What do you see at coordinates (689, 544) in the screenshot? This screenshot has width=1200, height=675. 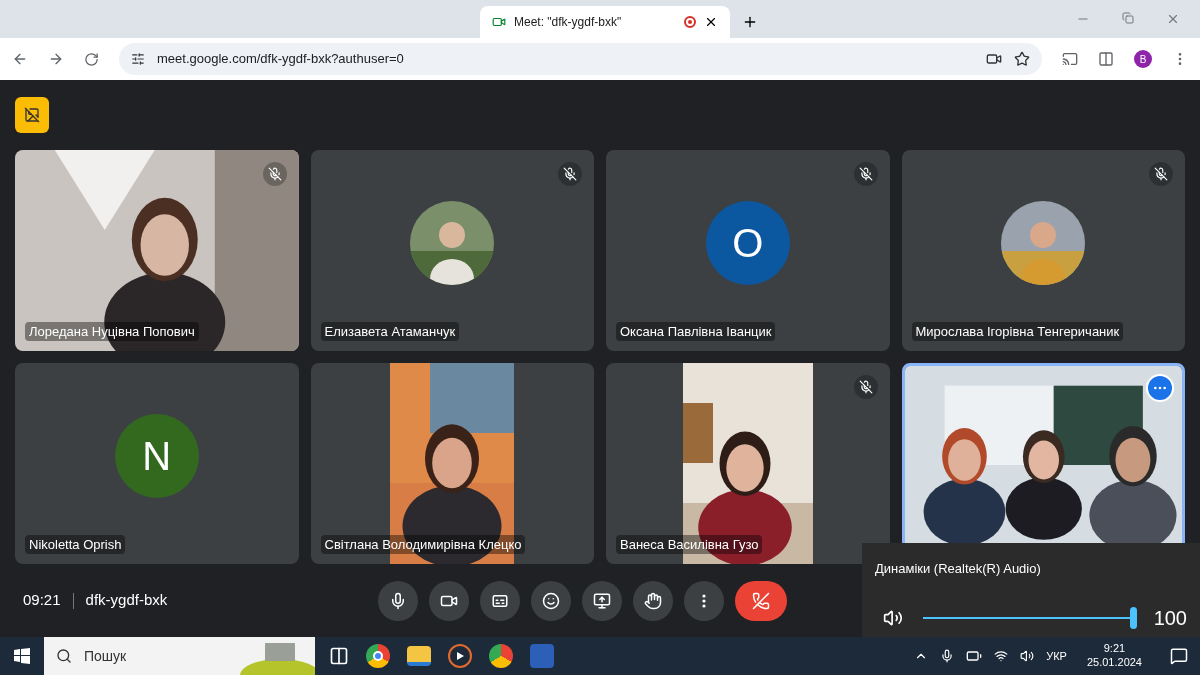 I see `participant-name: Ванеса Василівна Гузо` at bounding box center [689, 544].